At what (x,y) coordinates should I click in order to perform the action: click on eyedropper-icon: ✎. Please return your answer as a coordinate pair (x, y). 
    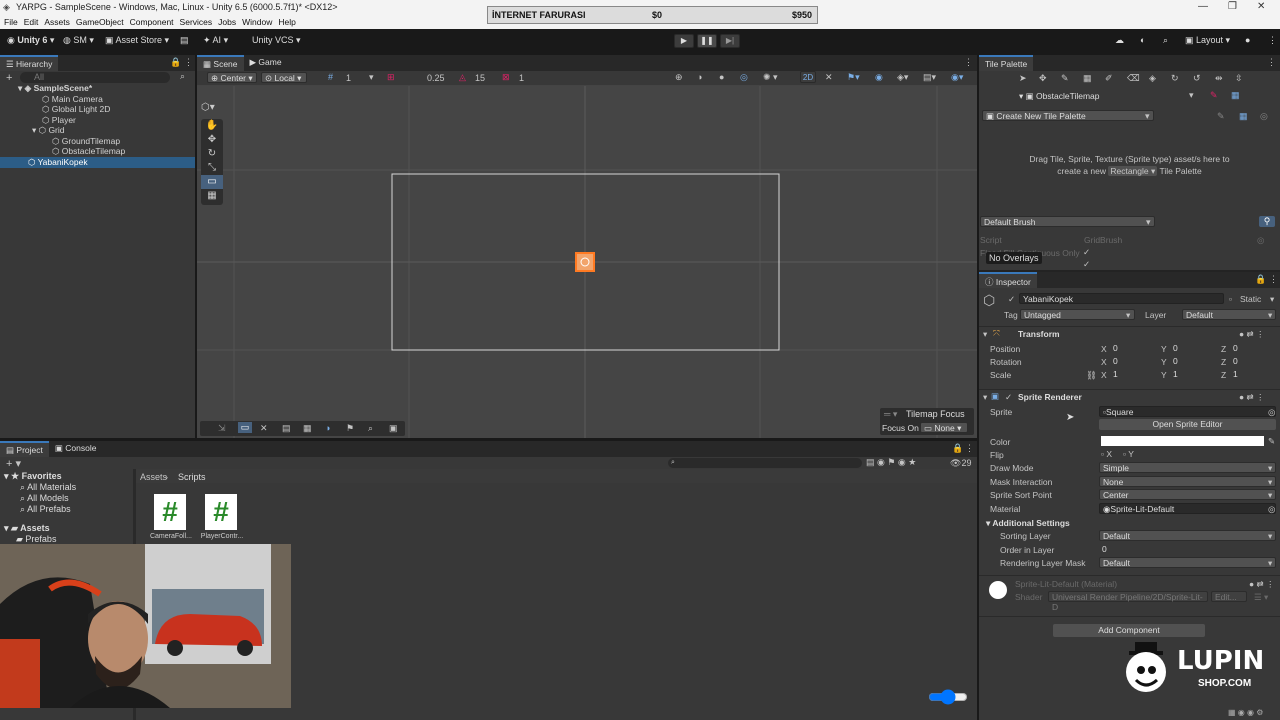
    Looking at the image, I should click on (1271, 441).